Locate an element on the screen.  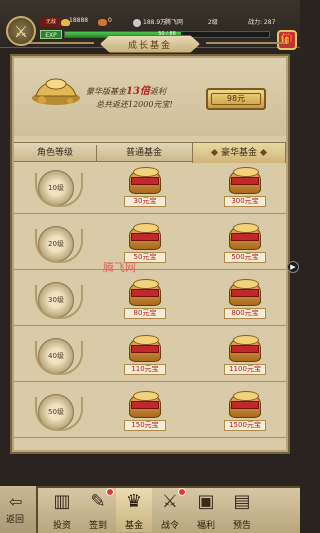
sword-menu-icon: ⚔ is located at coordinates (21, 31).